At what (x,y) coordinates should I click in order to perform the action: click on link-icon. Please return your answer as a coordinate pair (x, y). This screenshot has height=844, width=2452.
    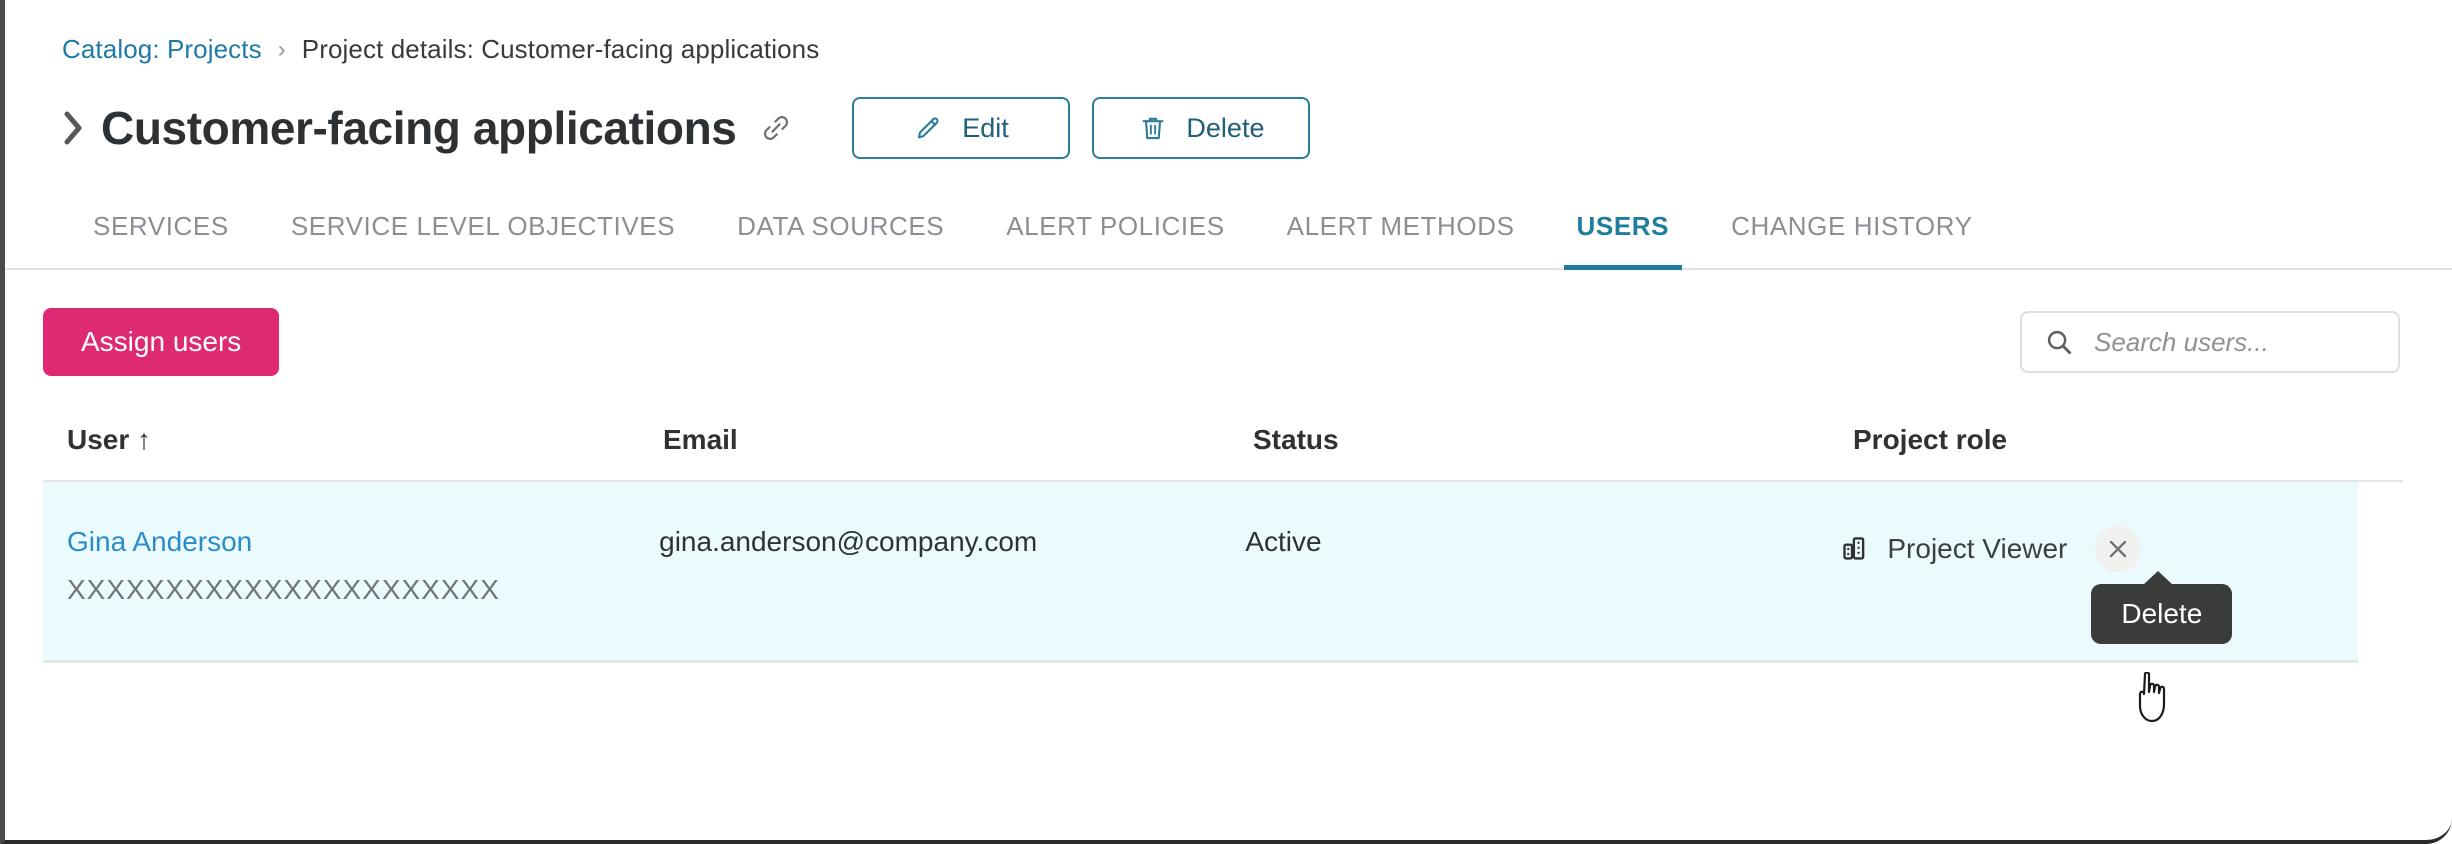
    Looking at the image, I should click on (776, 128).